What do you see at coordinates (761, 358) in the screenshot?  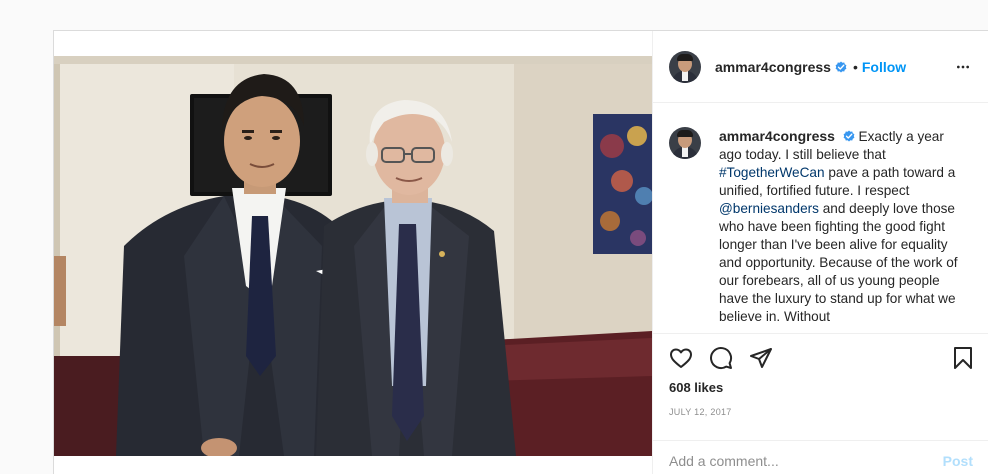 I see `paper-plane-icon` at bounding box center [761, 358].